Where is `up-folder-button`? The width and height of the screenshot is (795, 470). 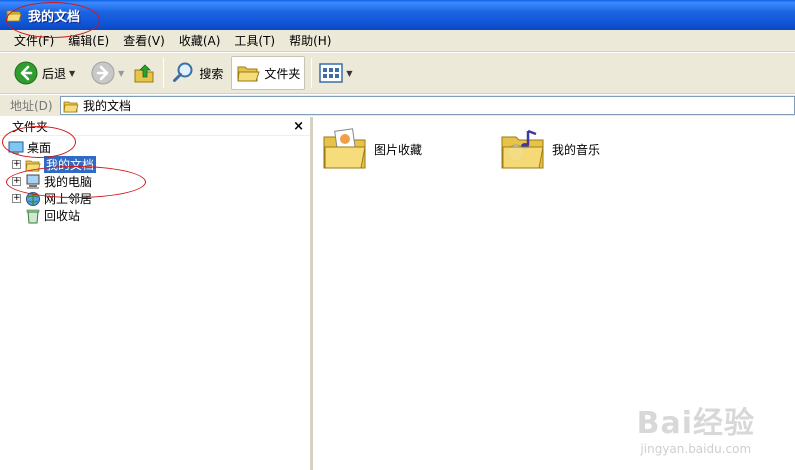 up-folder-button is located at coordinates (144, 73).